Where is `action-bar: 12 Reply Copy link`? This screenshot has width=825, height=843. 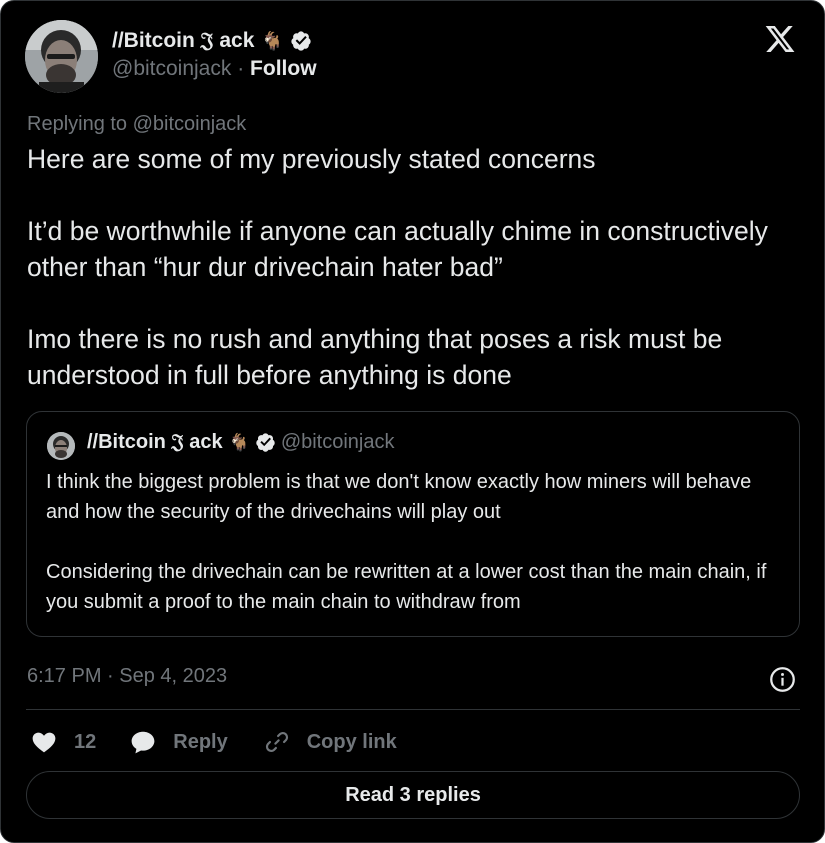
action-bar: 12 Reply Copy link is located at coordinates (214, 742).